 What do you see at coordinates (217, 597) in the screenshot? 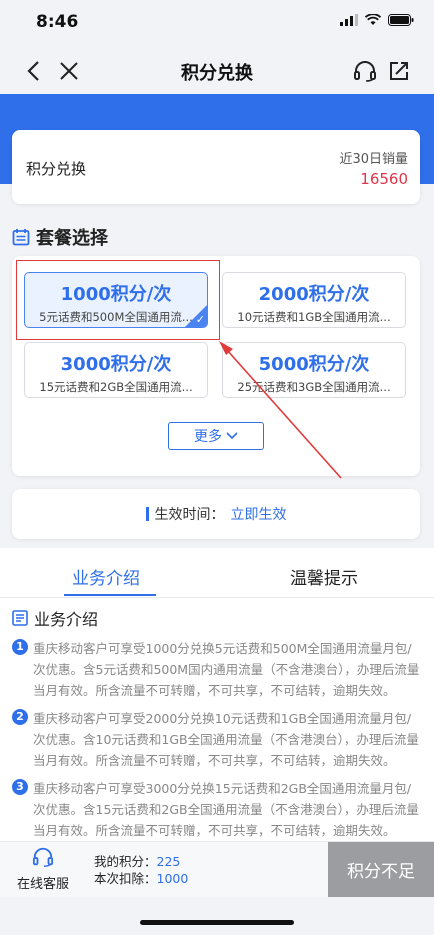
I see `tabs-divider` at bounding box center [217, 597].